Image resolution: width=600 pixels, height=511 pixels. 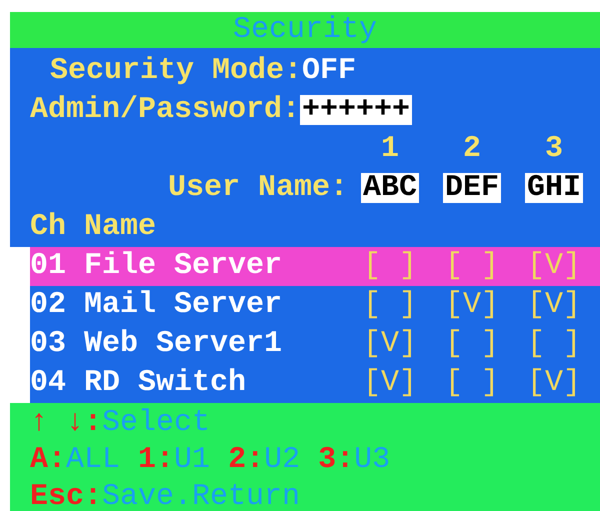 I want to click on setting-value: OFF, so click(x=329, y=71).